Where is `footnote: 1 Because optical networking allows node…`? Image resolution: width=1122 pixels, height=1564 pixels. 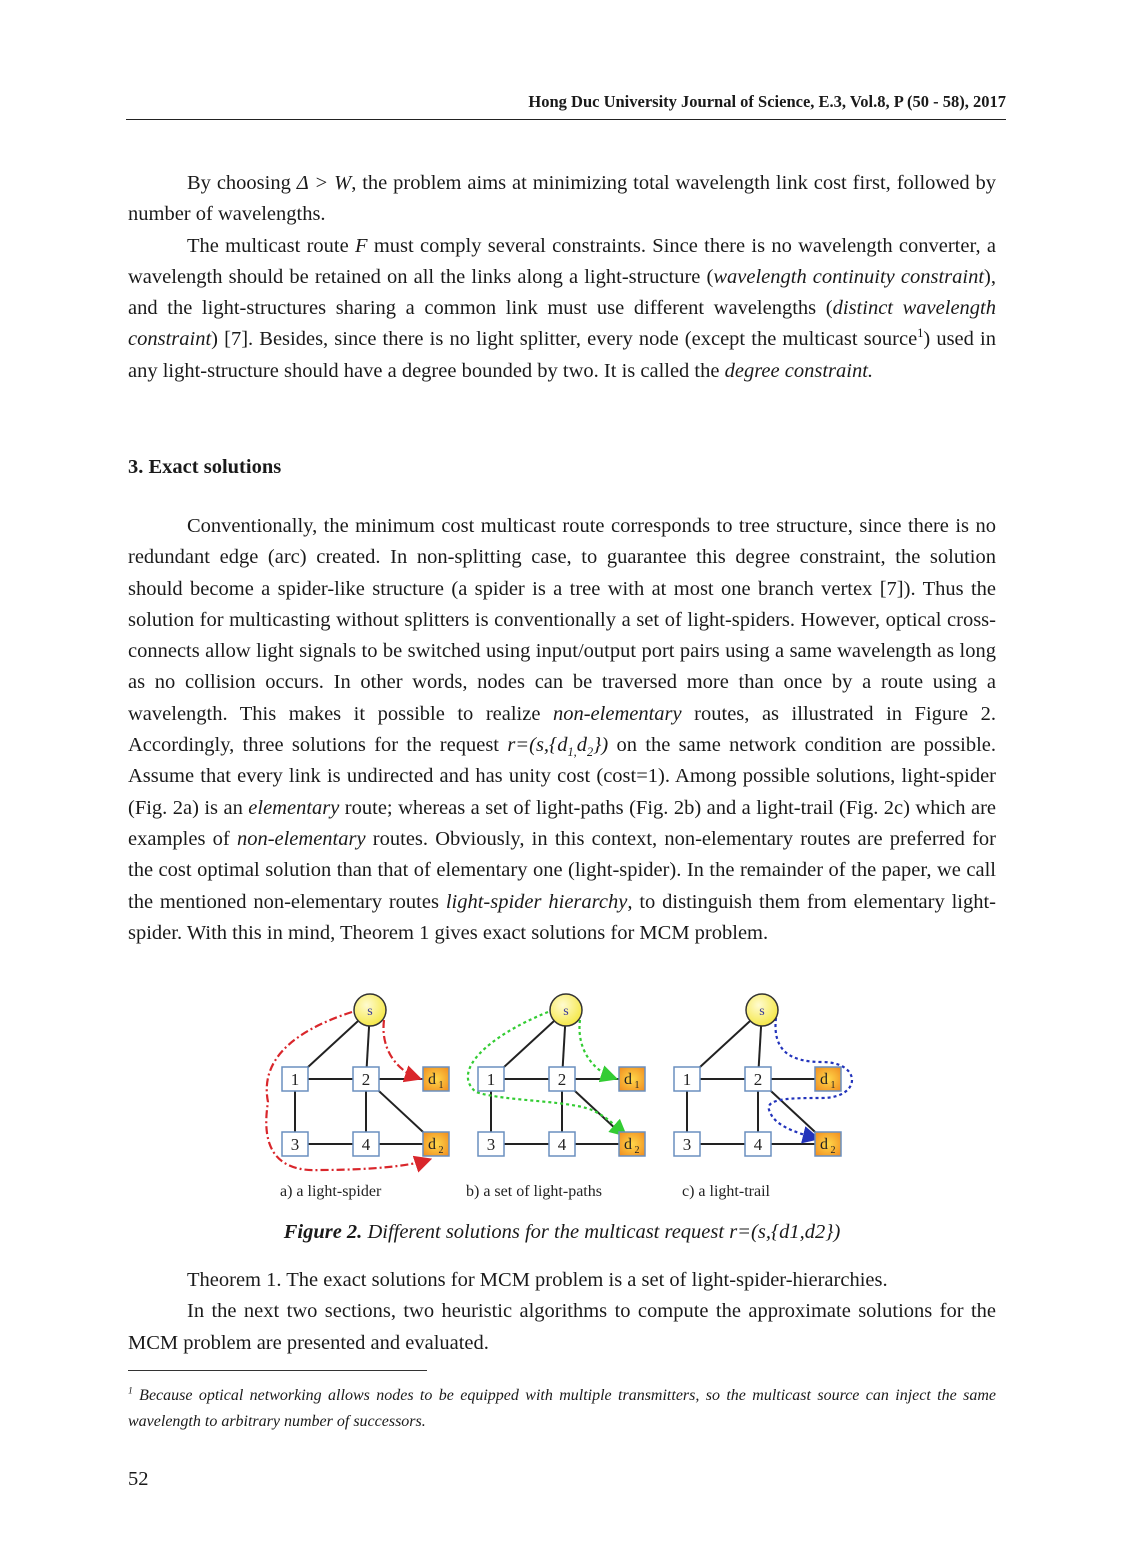
footnote: 1 Because optical networking allows node… is located at coordinates (562, 1409).